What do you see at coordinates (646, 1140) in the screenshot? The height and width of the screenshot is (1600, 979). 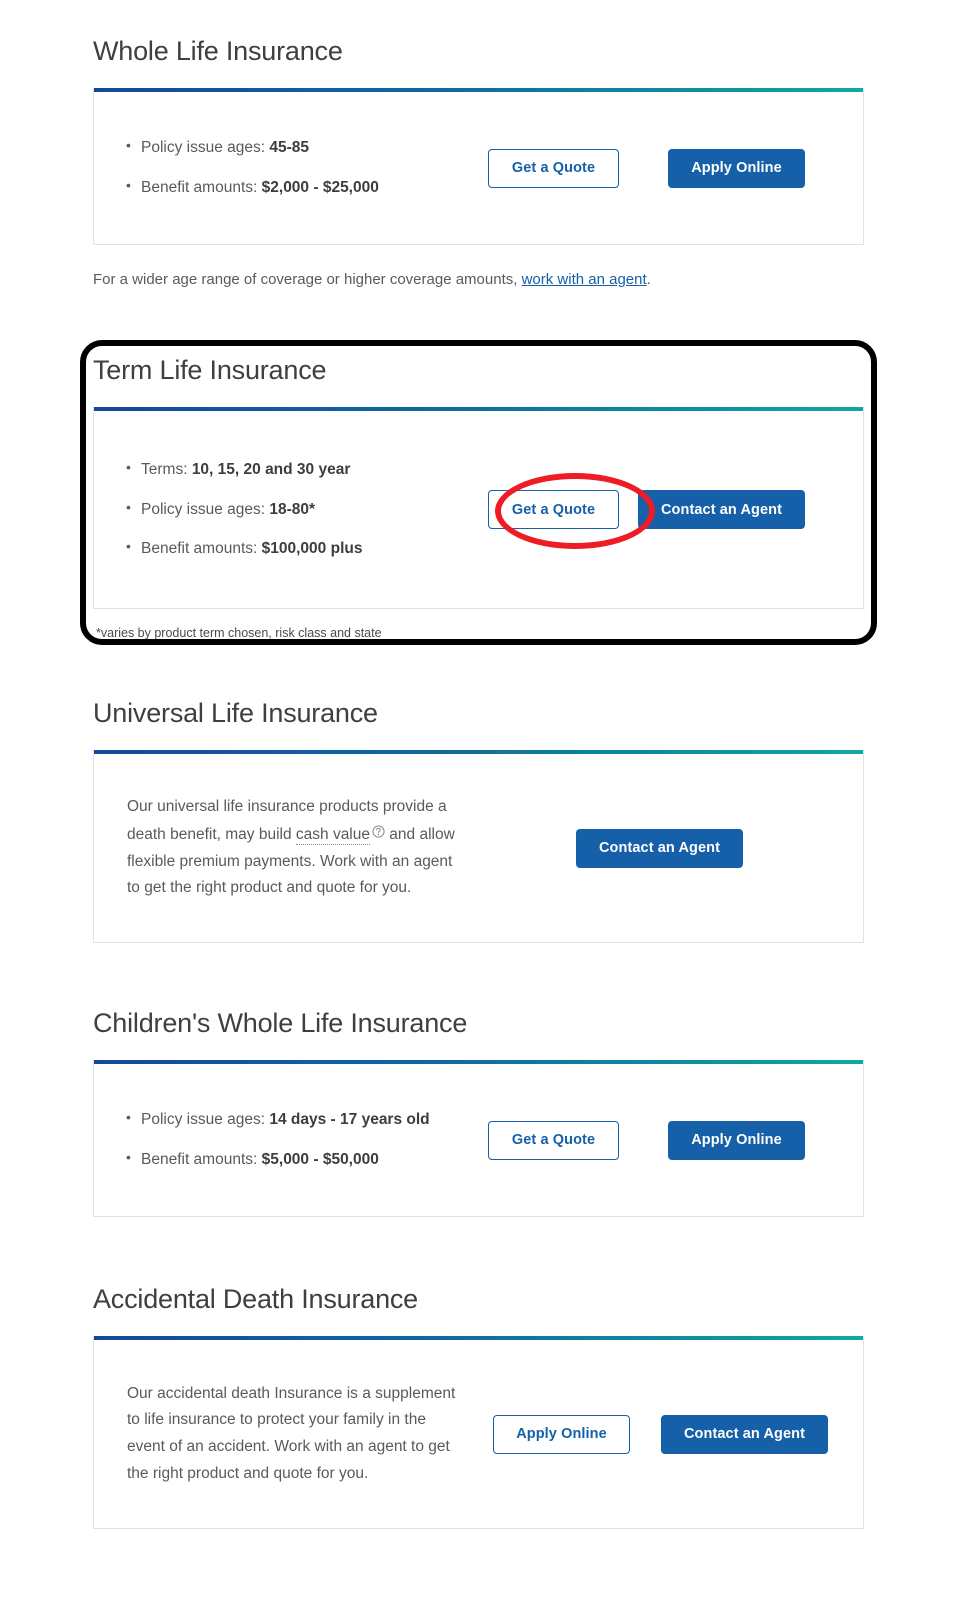 I see `actions-childrens-whole-life: Get a Quote Apply Online` at bounding box center [646, 1140].